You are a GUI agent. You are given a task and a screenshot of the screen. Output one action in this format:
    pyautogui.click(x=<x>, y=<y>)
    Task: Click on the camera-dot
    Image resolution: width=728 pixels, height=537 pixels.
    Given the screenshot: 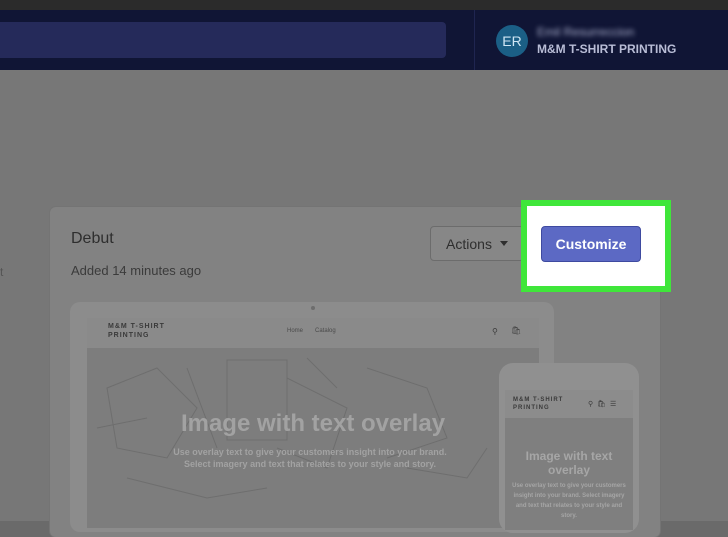 What is the action you would take?
    pyautogui.click(x=313, y=308)
    